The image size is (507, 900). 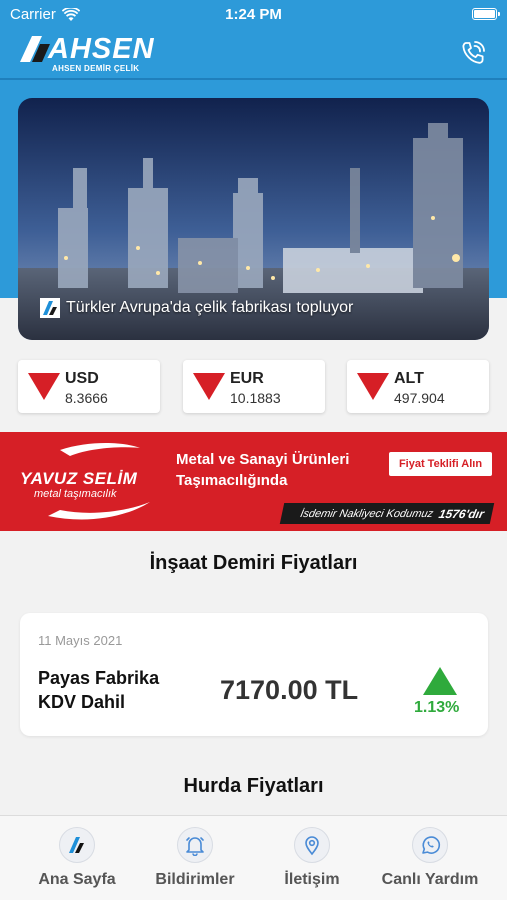 What do you see at coordinates (77, 845) in the screenshot?
I see `home-logo-icon` at bounding box center [77, 845].